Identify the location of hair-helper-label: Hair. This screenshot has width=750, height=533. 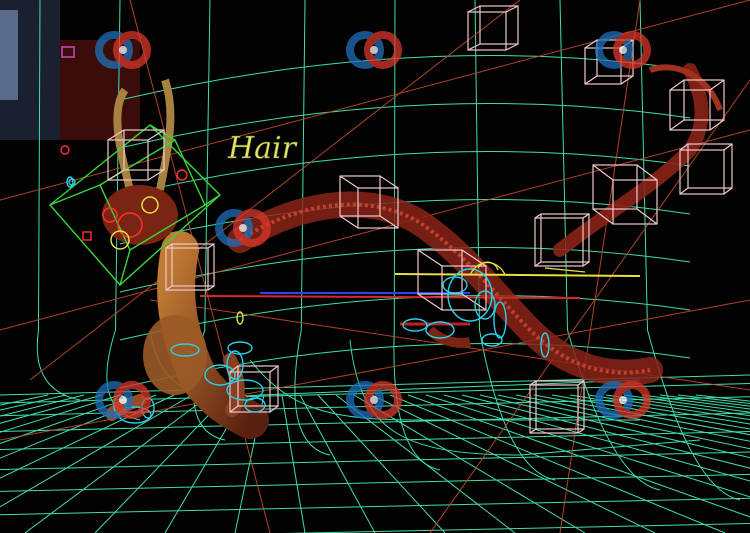
(262, 148).